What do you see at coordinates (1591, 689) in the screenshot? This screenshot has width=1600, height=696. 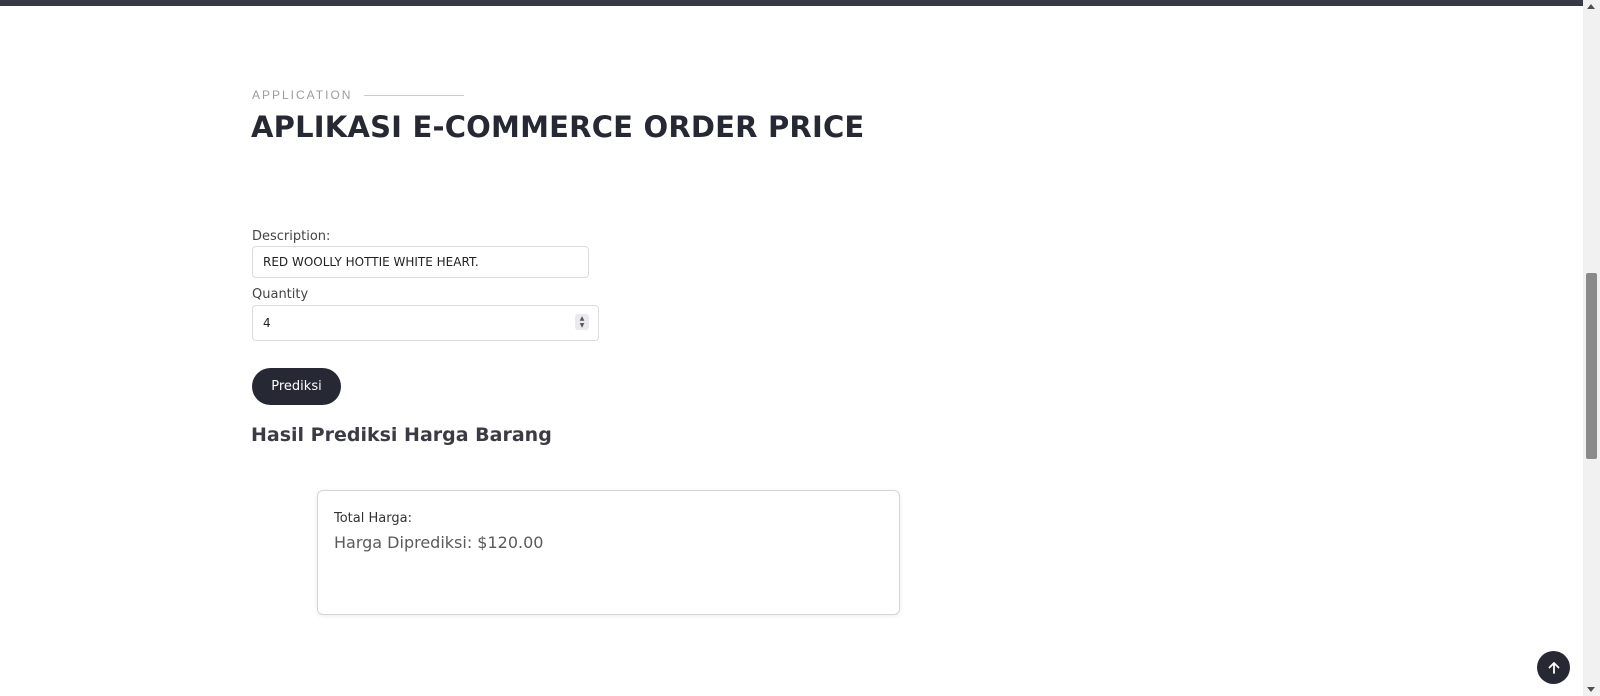 I see `scroll-down-arrow-icon` at bounding box center [1591, 689].